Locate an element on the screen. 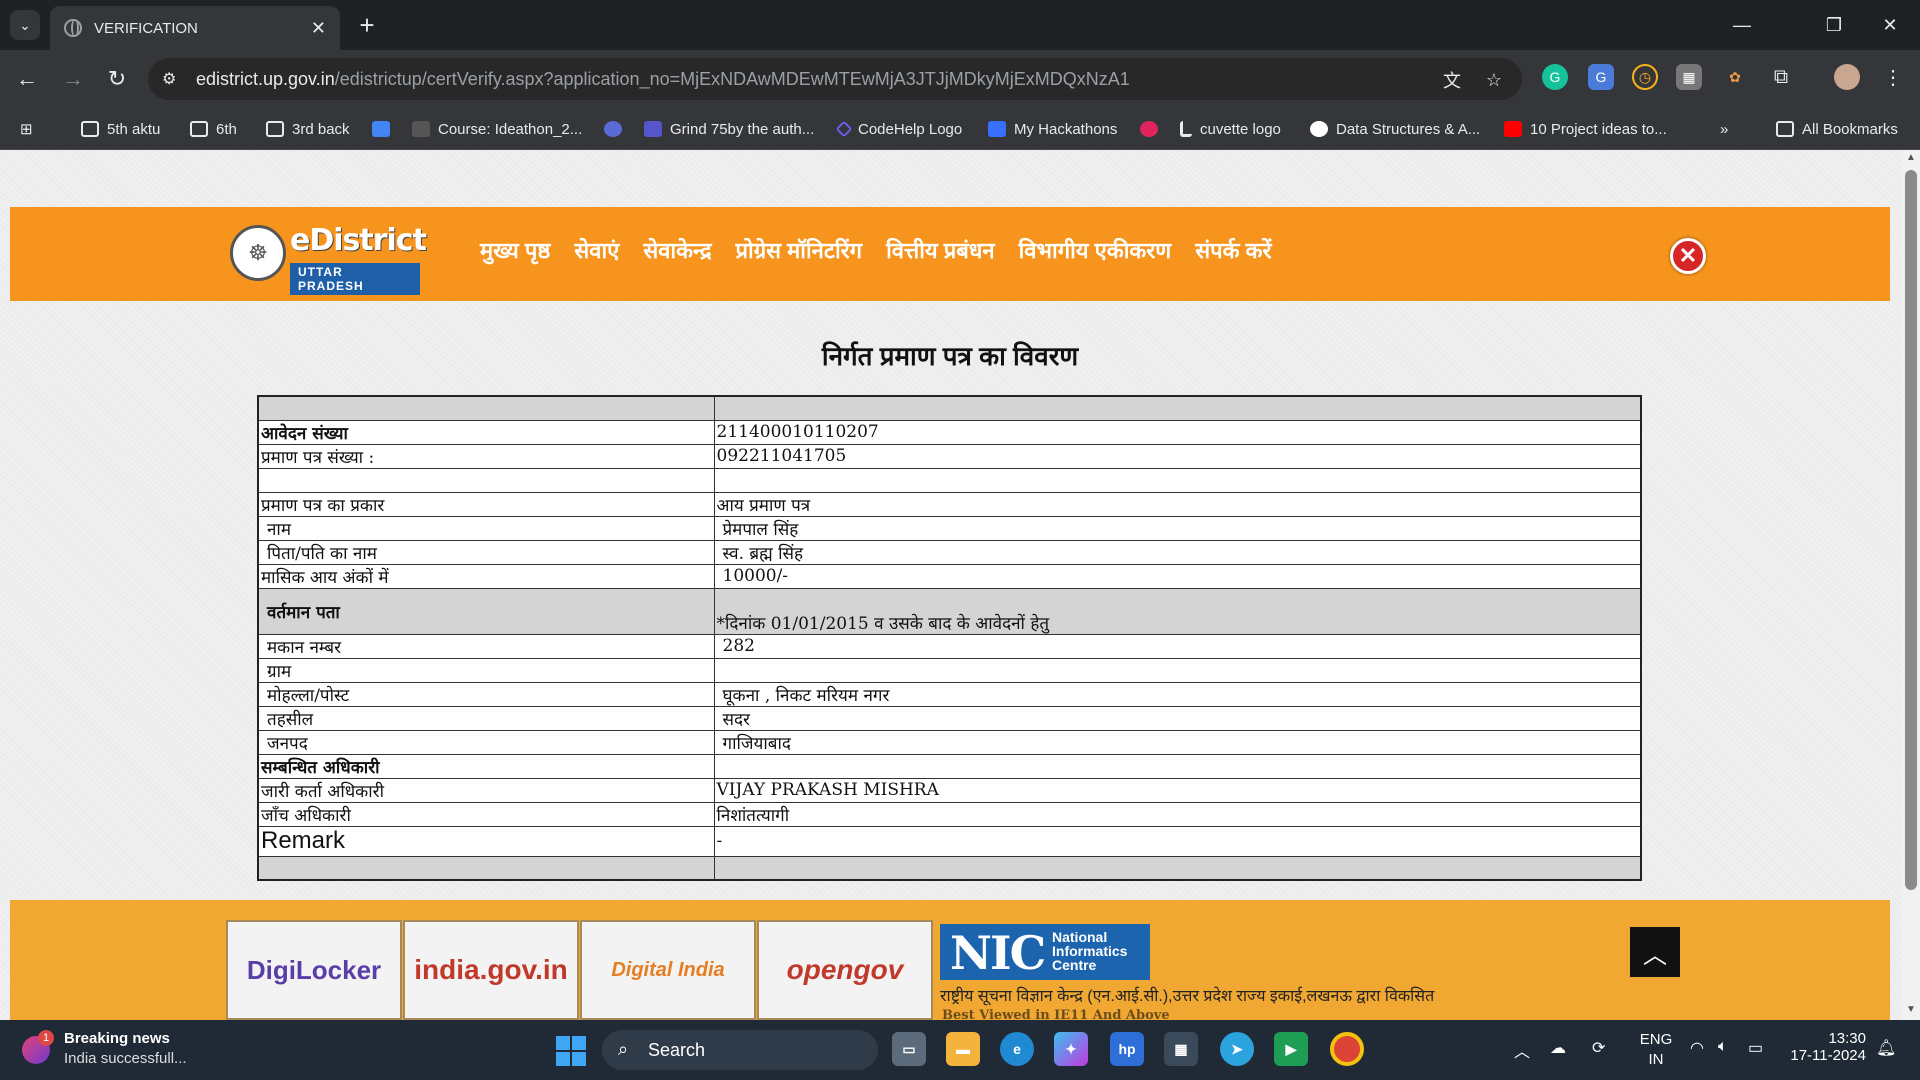 The width and height of the screenshot is (1920, 1080). field-label: आवेदन संख्या is located at coordinates (486, 432).